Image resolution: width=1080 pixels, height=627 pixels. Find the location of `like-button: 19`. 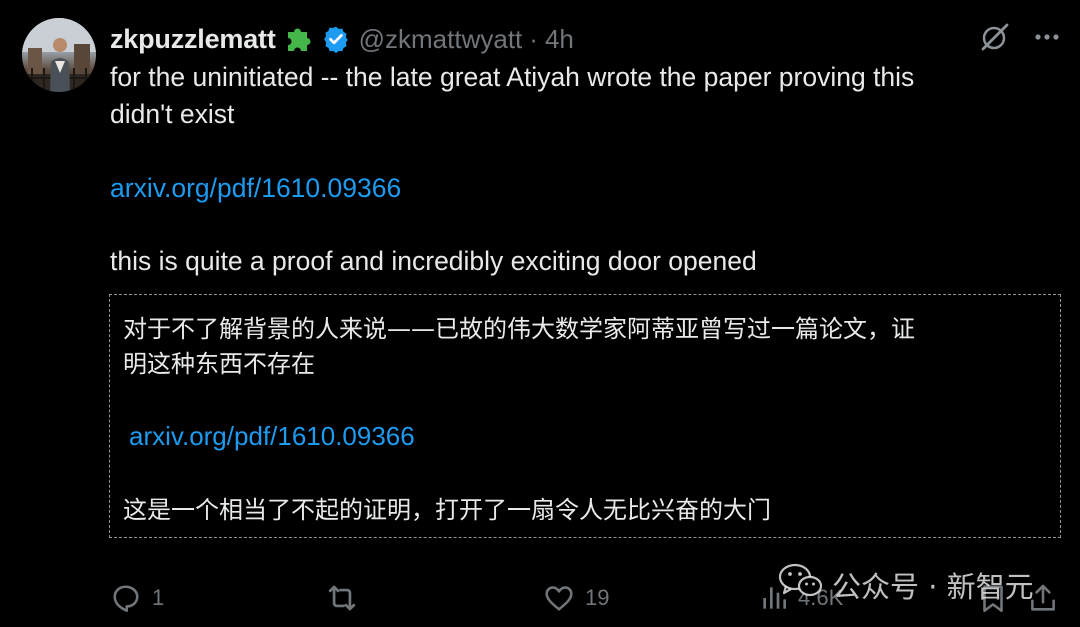

like-button: 19 is located at coordinates (575, 598).